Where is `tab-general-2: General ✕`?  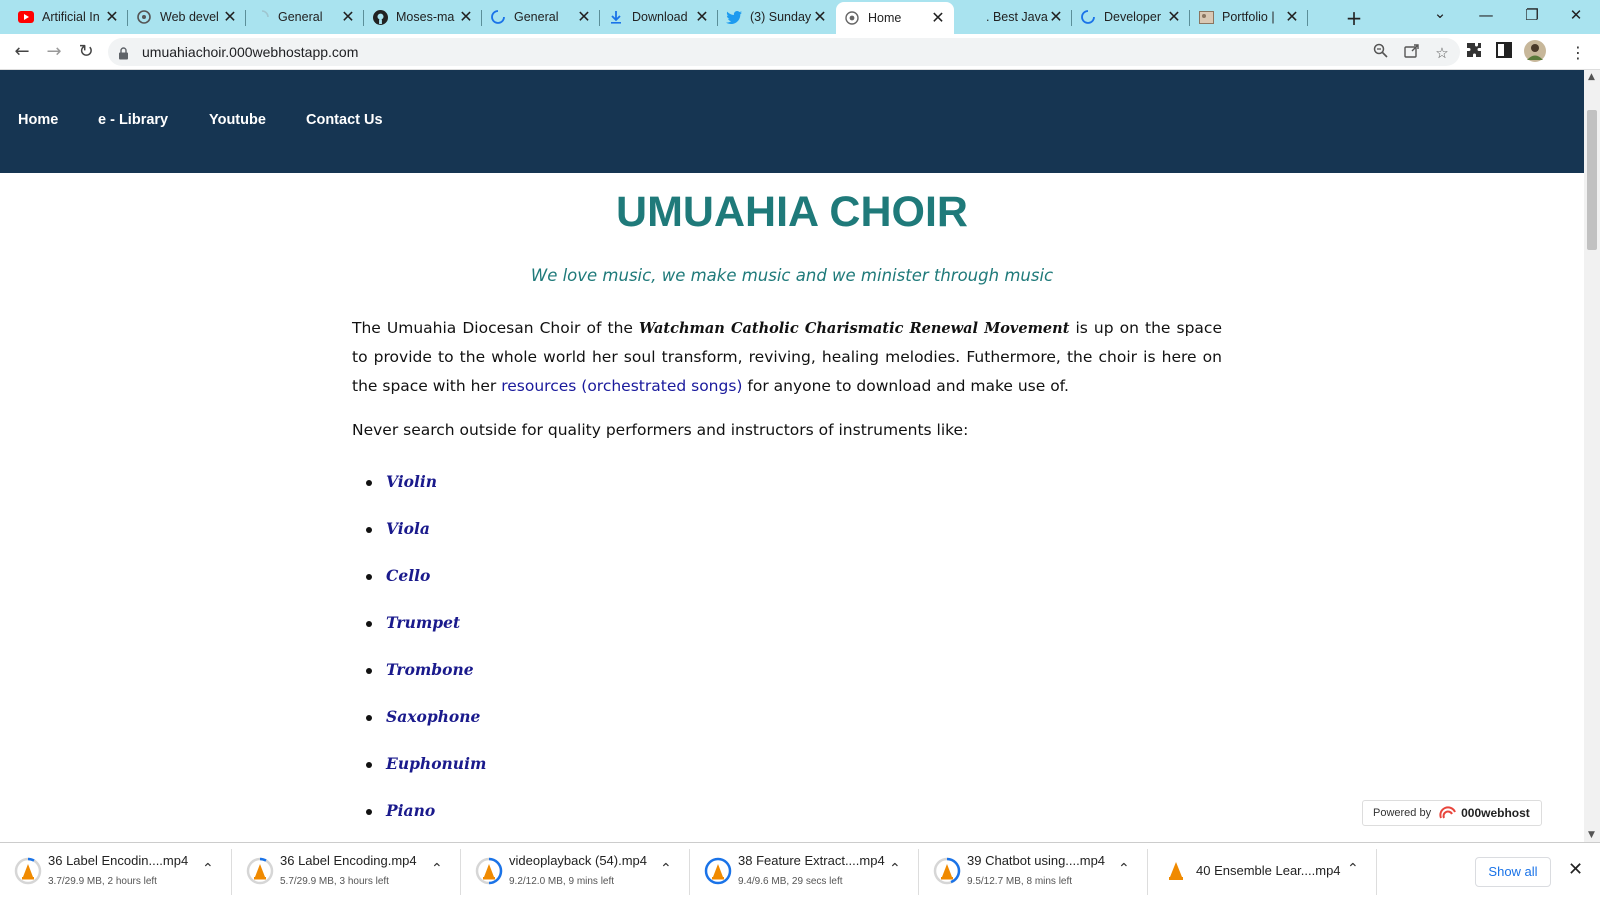
tab-general-2: General ✕ is located at coordinates (541, 17).